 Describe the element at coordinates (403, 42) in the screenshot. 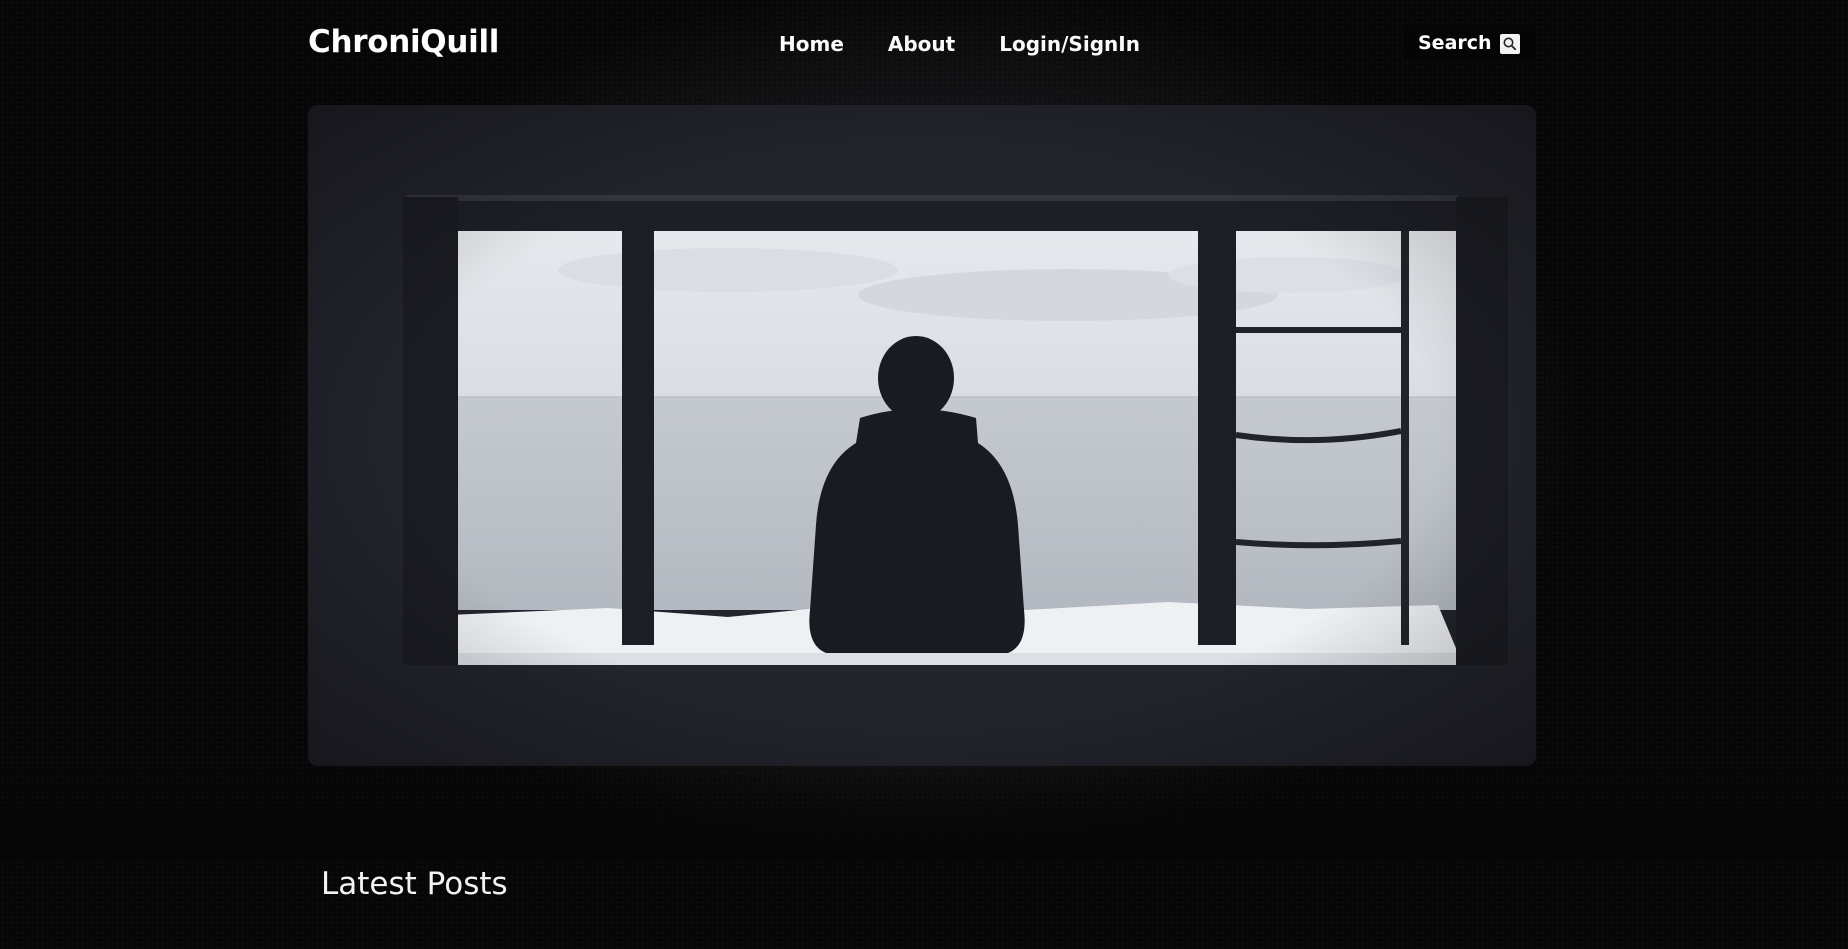

I see `brand-logo: ChroniQuill` at that location.